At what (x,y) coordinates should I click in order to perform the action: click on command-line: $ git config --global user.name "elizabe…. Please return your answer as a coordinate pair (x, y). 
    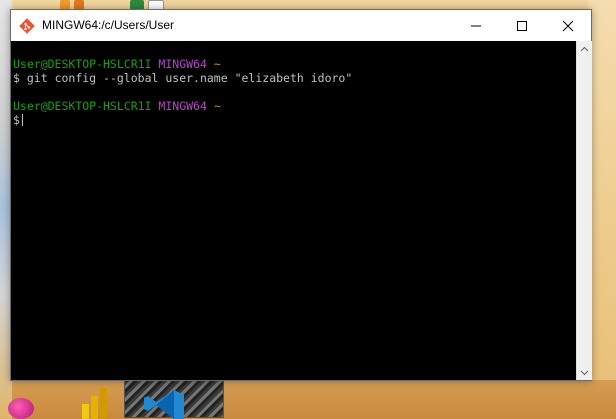
    Looking at the image, I should click on (182, 78).